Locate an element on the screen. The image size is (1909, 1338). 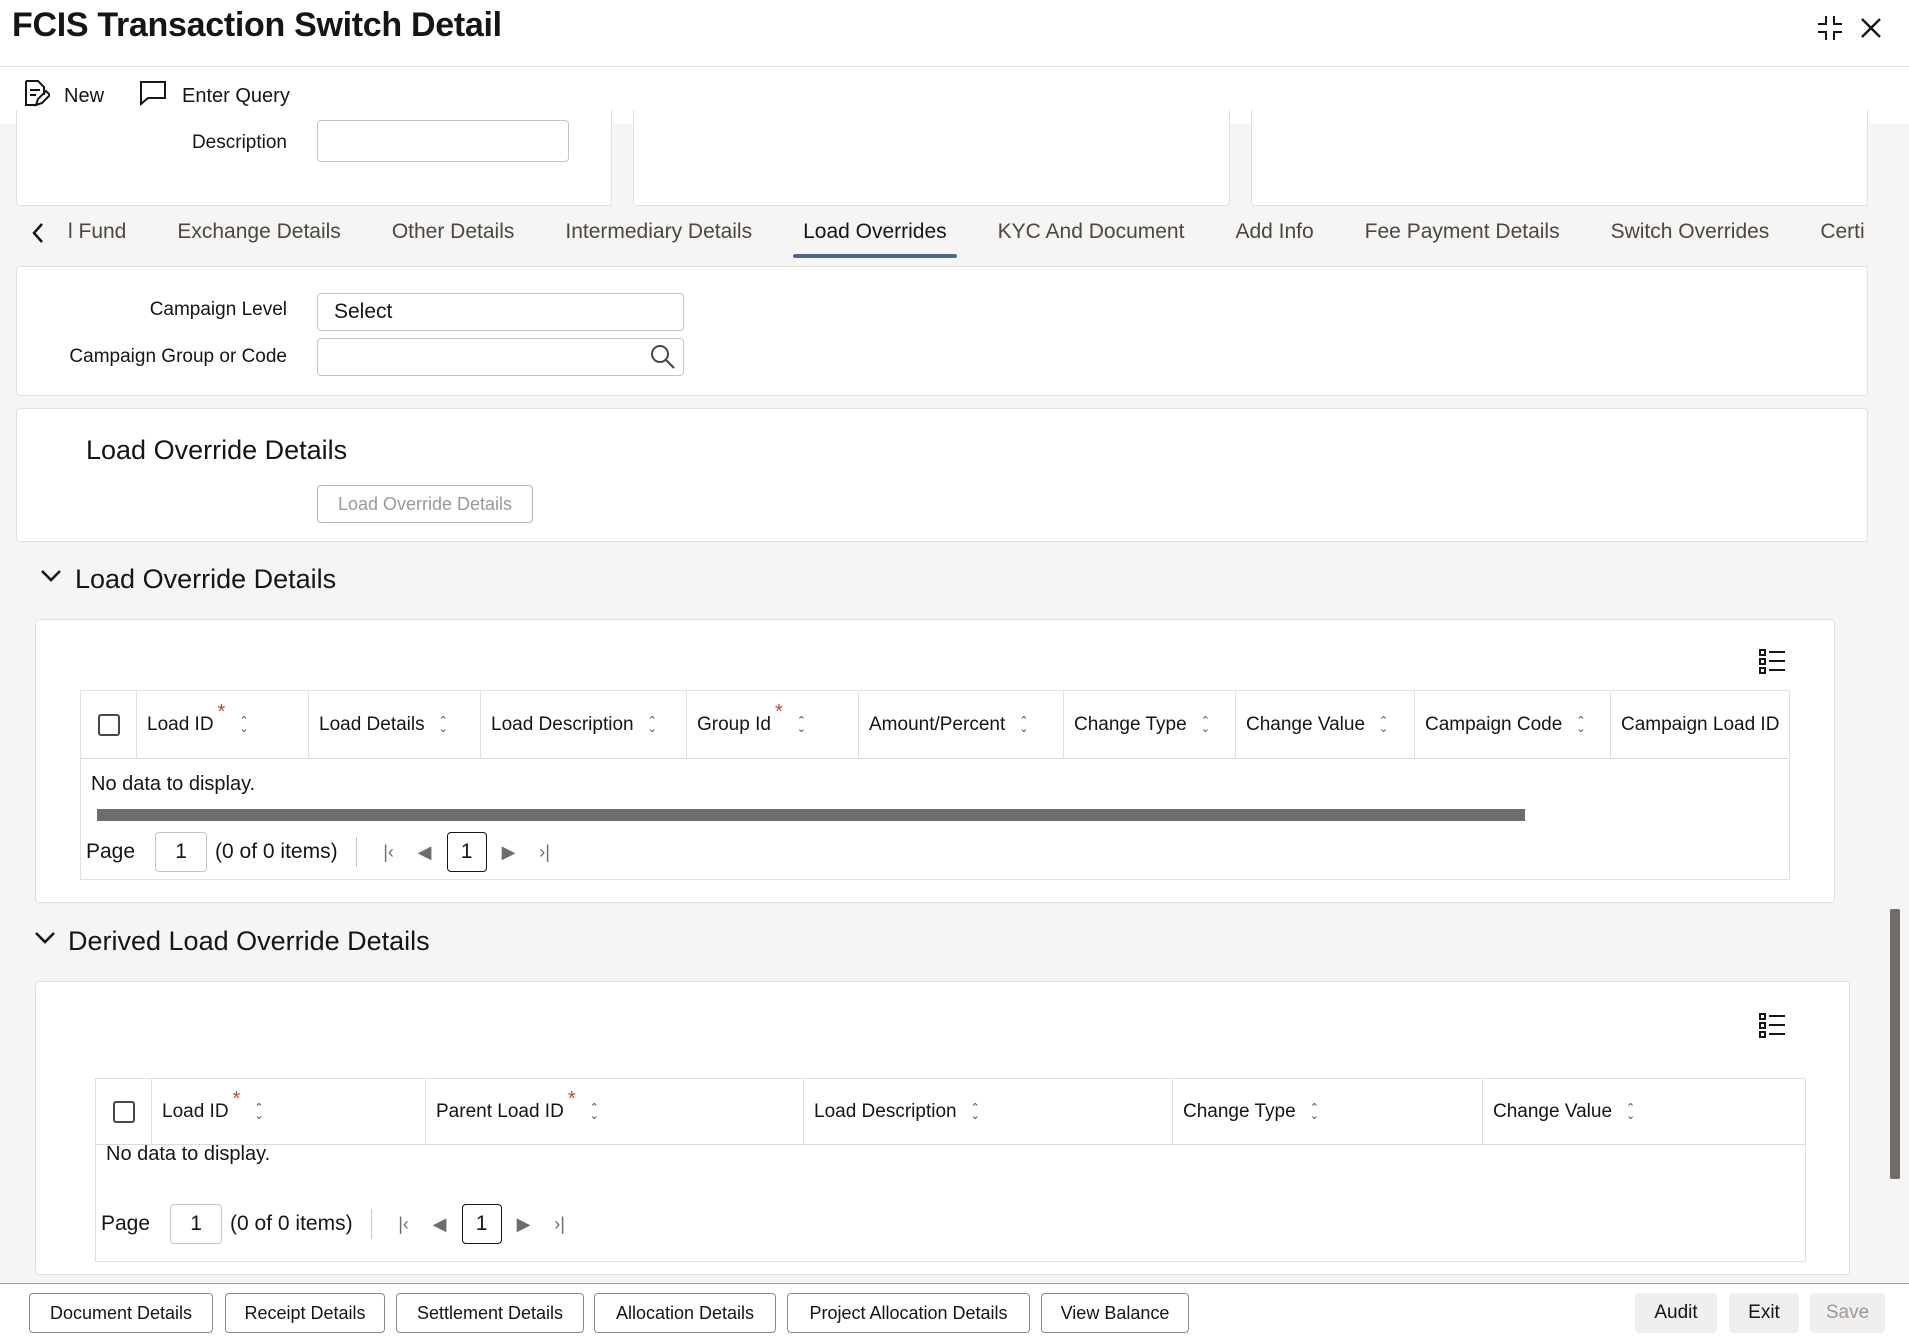
pager-divider is located at coordinates (371, 1224).